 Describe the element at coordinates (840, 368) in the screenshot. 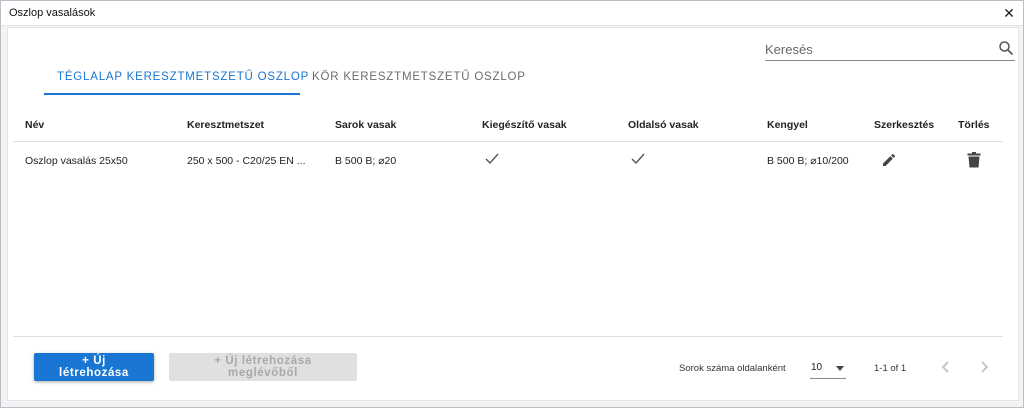

I see `caret-down-icon` at that location.